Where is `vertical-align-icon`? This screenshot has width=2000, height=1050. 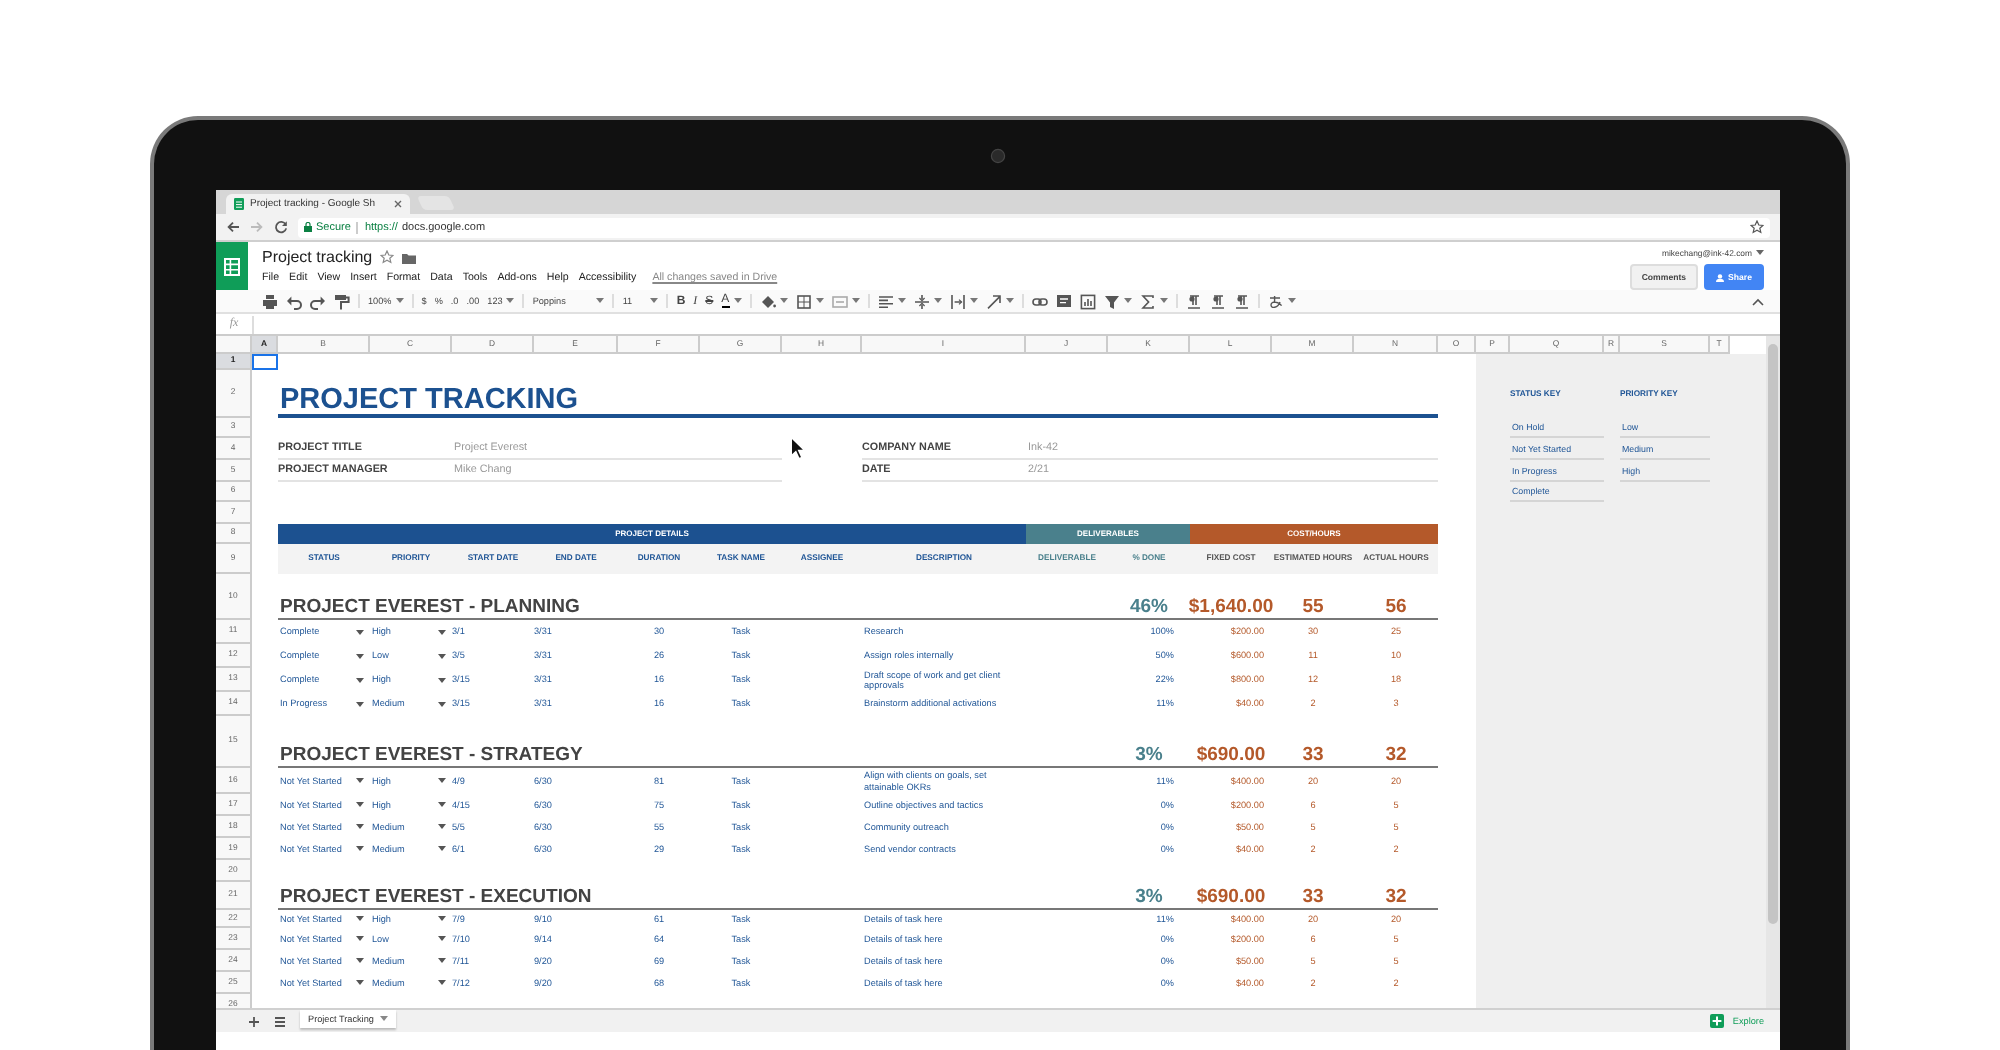
vertical-align-icon is located at coordinates (921, 301).